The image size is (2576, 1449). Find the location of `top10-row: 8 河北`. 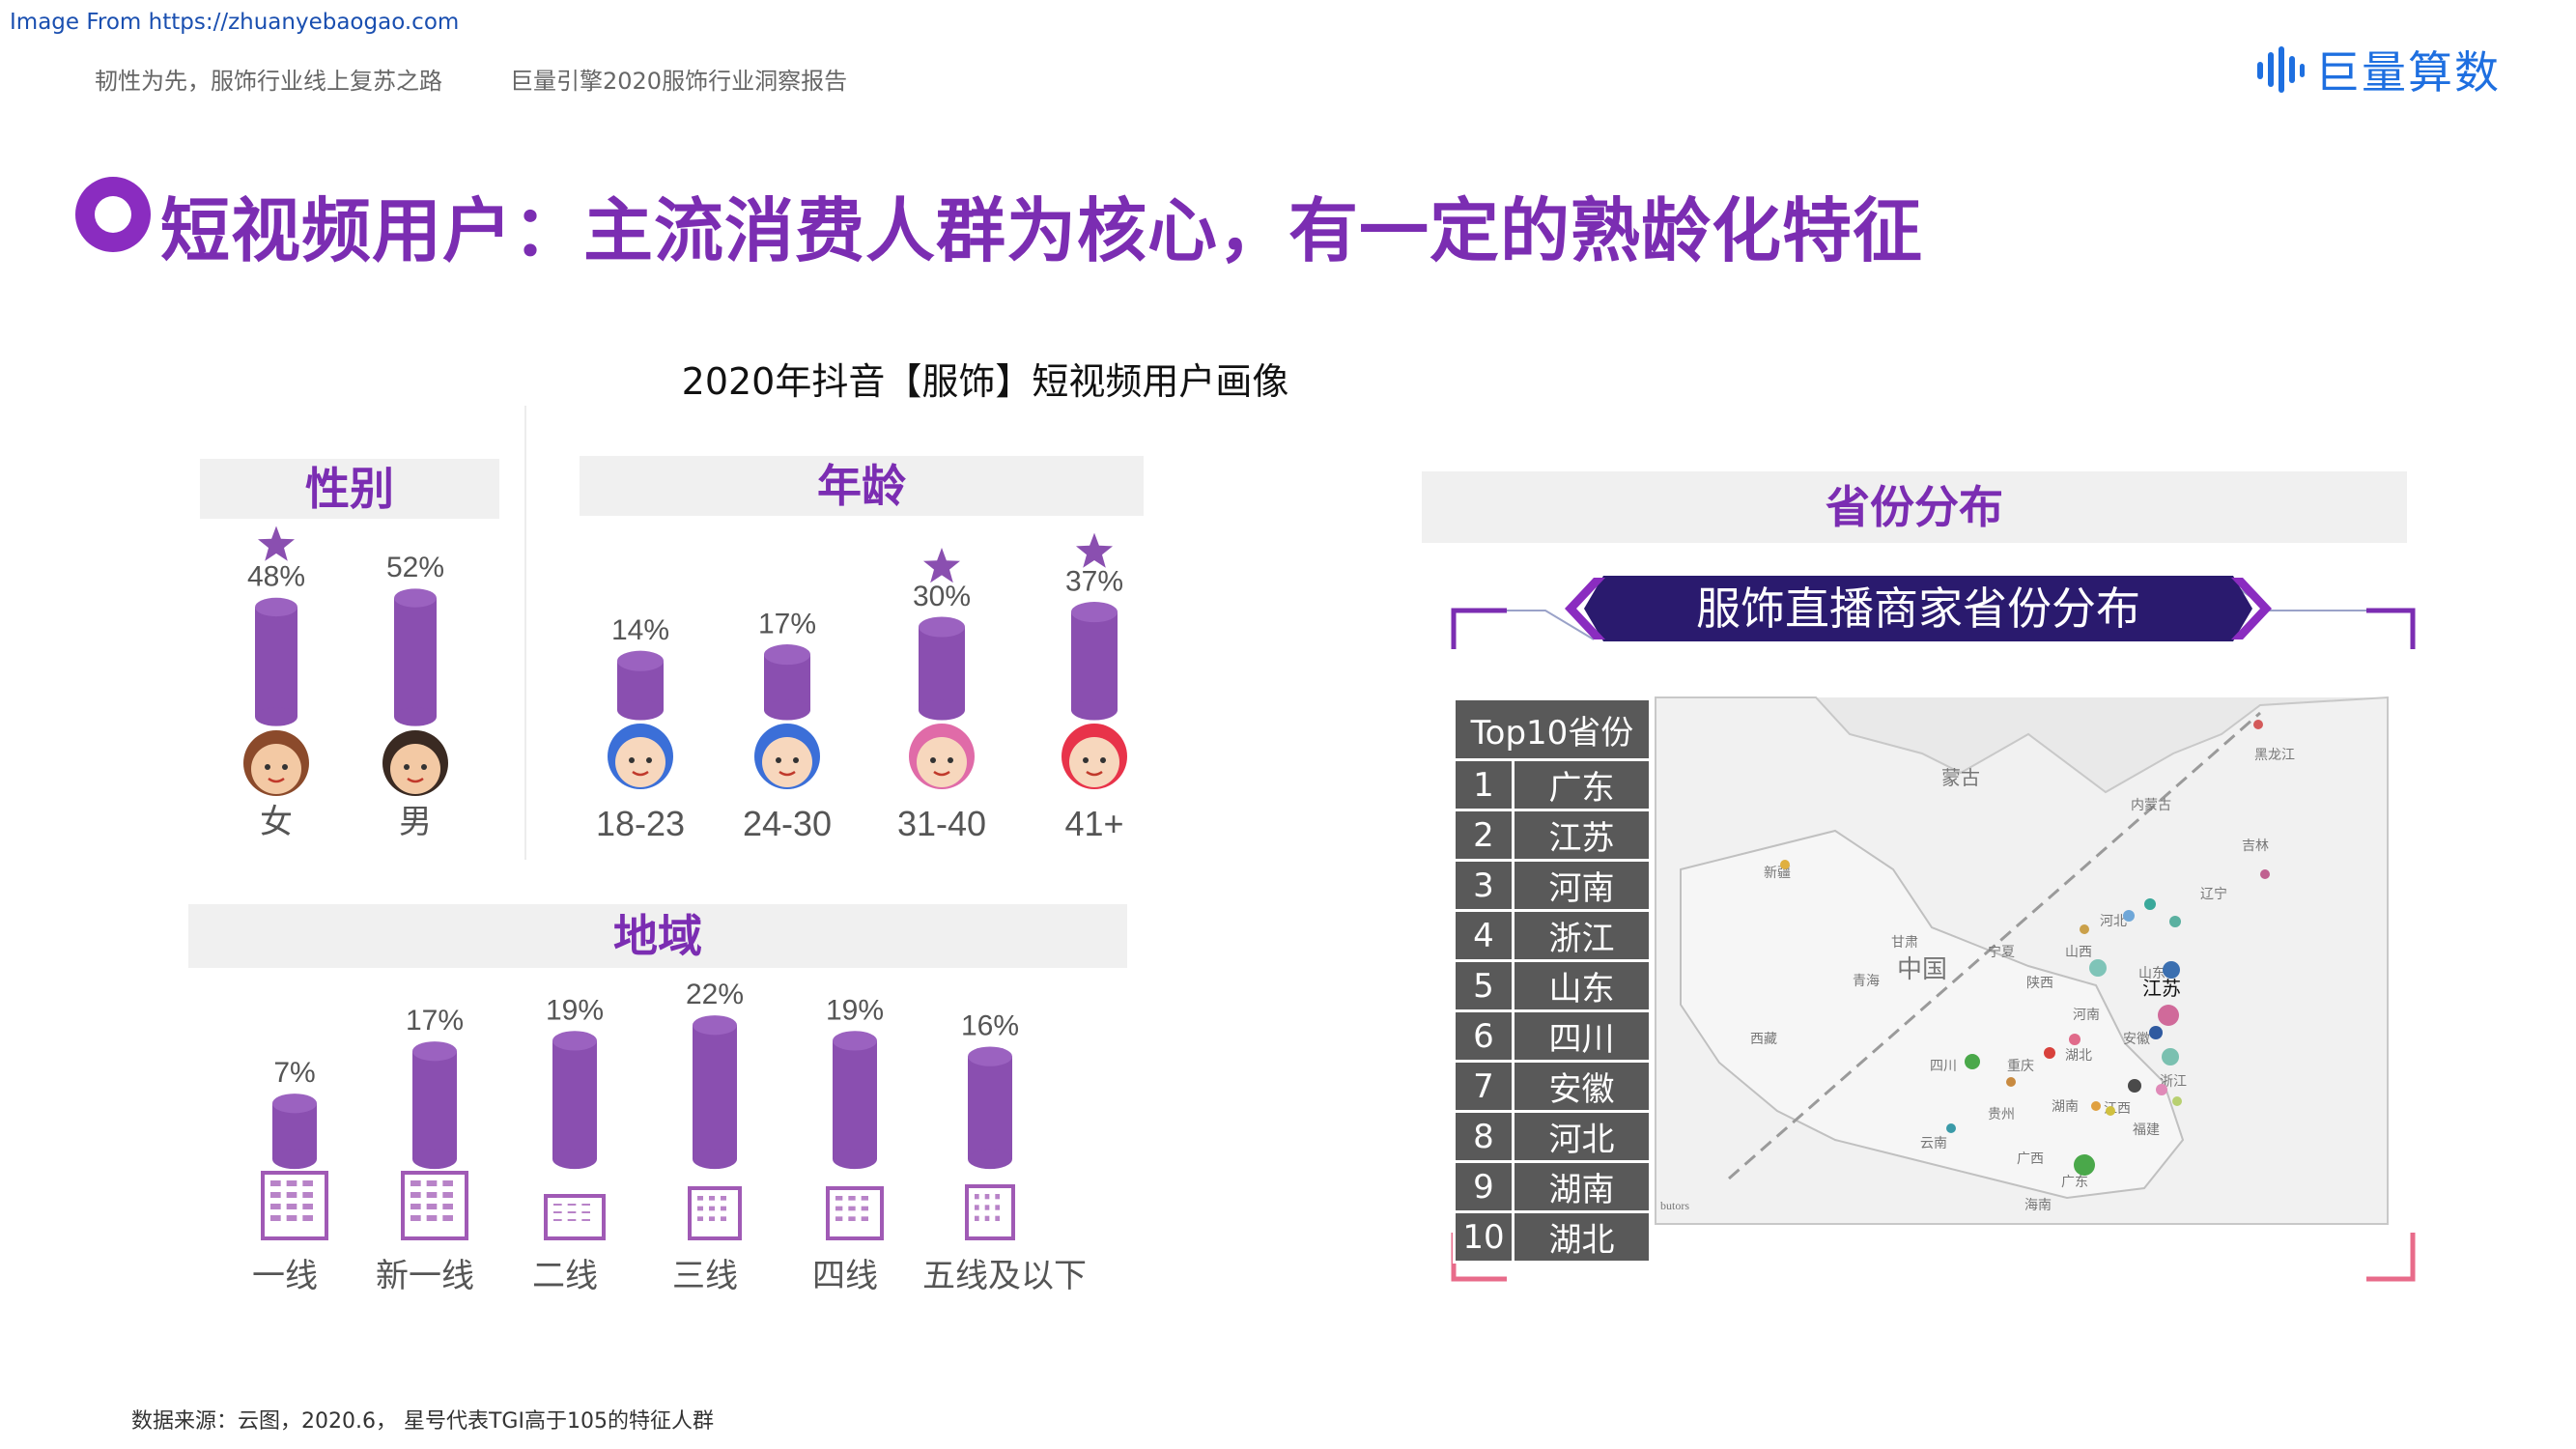

top10-row: 8 河北 is located at coordinates (1552, 1136).